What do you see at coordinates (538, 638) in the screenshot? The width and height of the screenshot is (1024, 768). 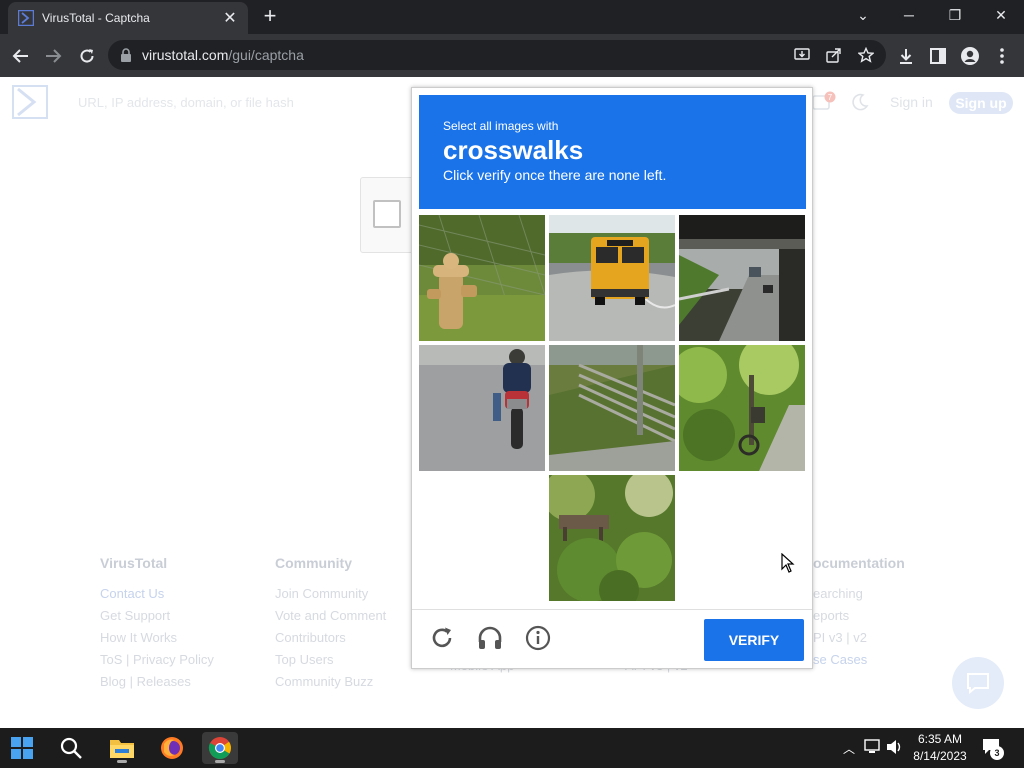 I see `info-icon` at bounding box center [538, 638].